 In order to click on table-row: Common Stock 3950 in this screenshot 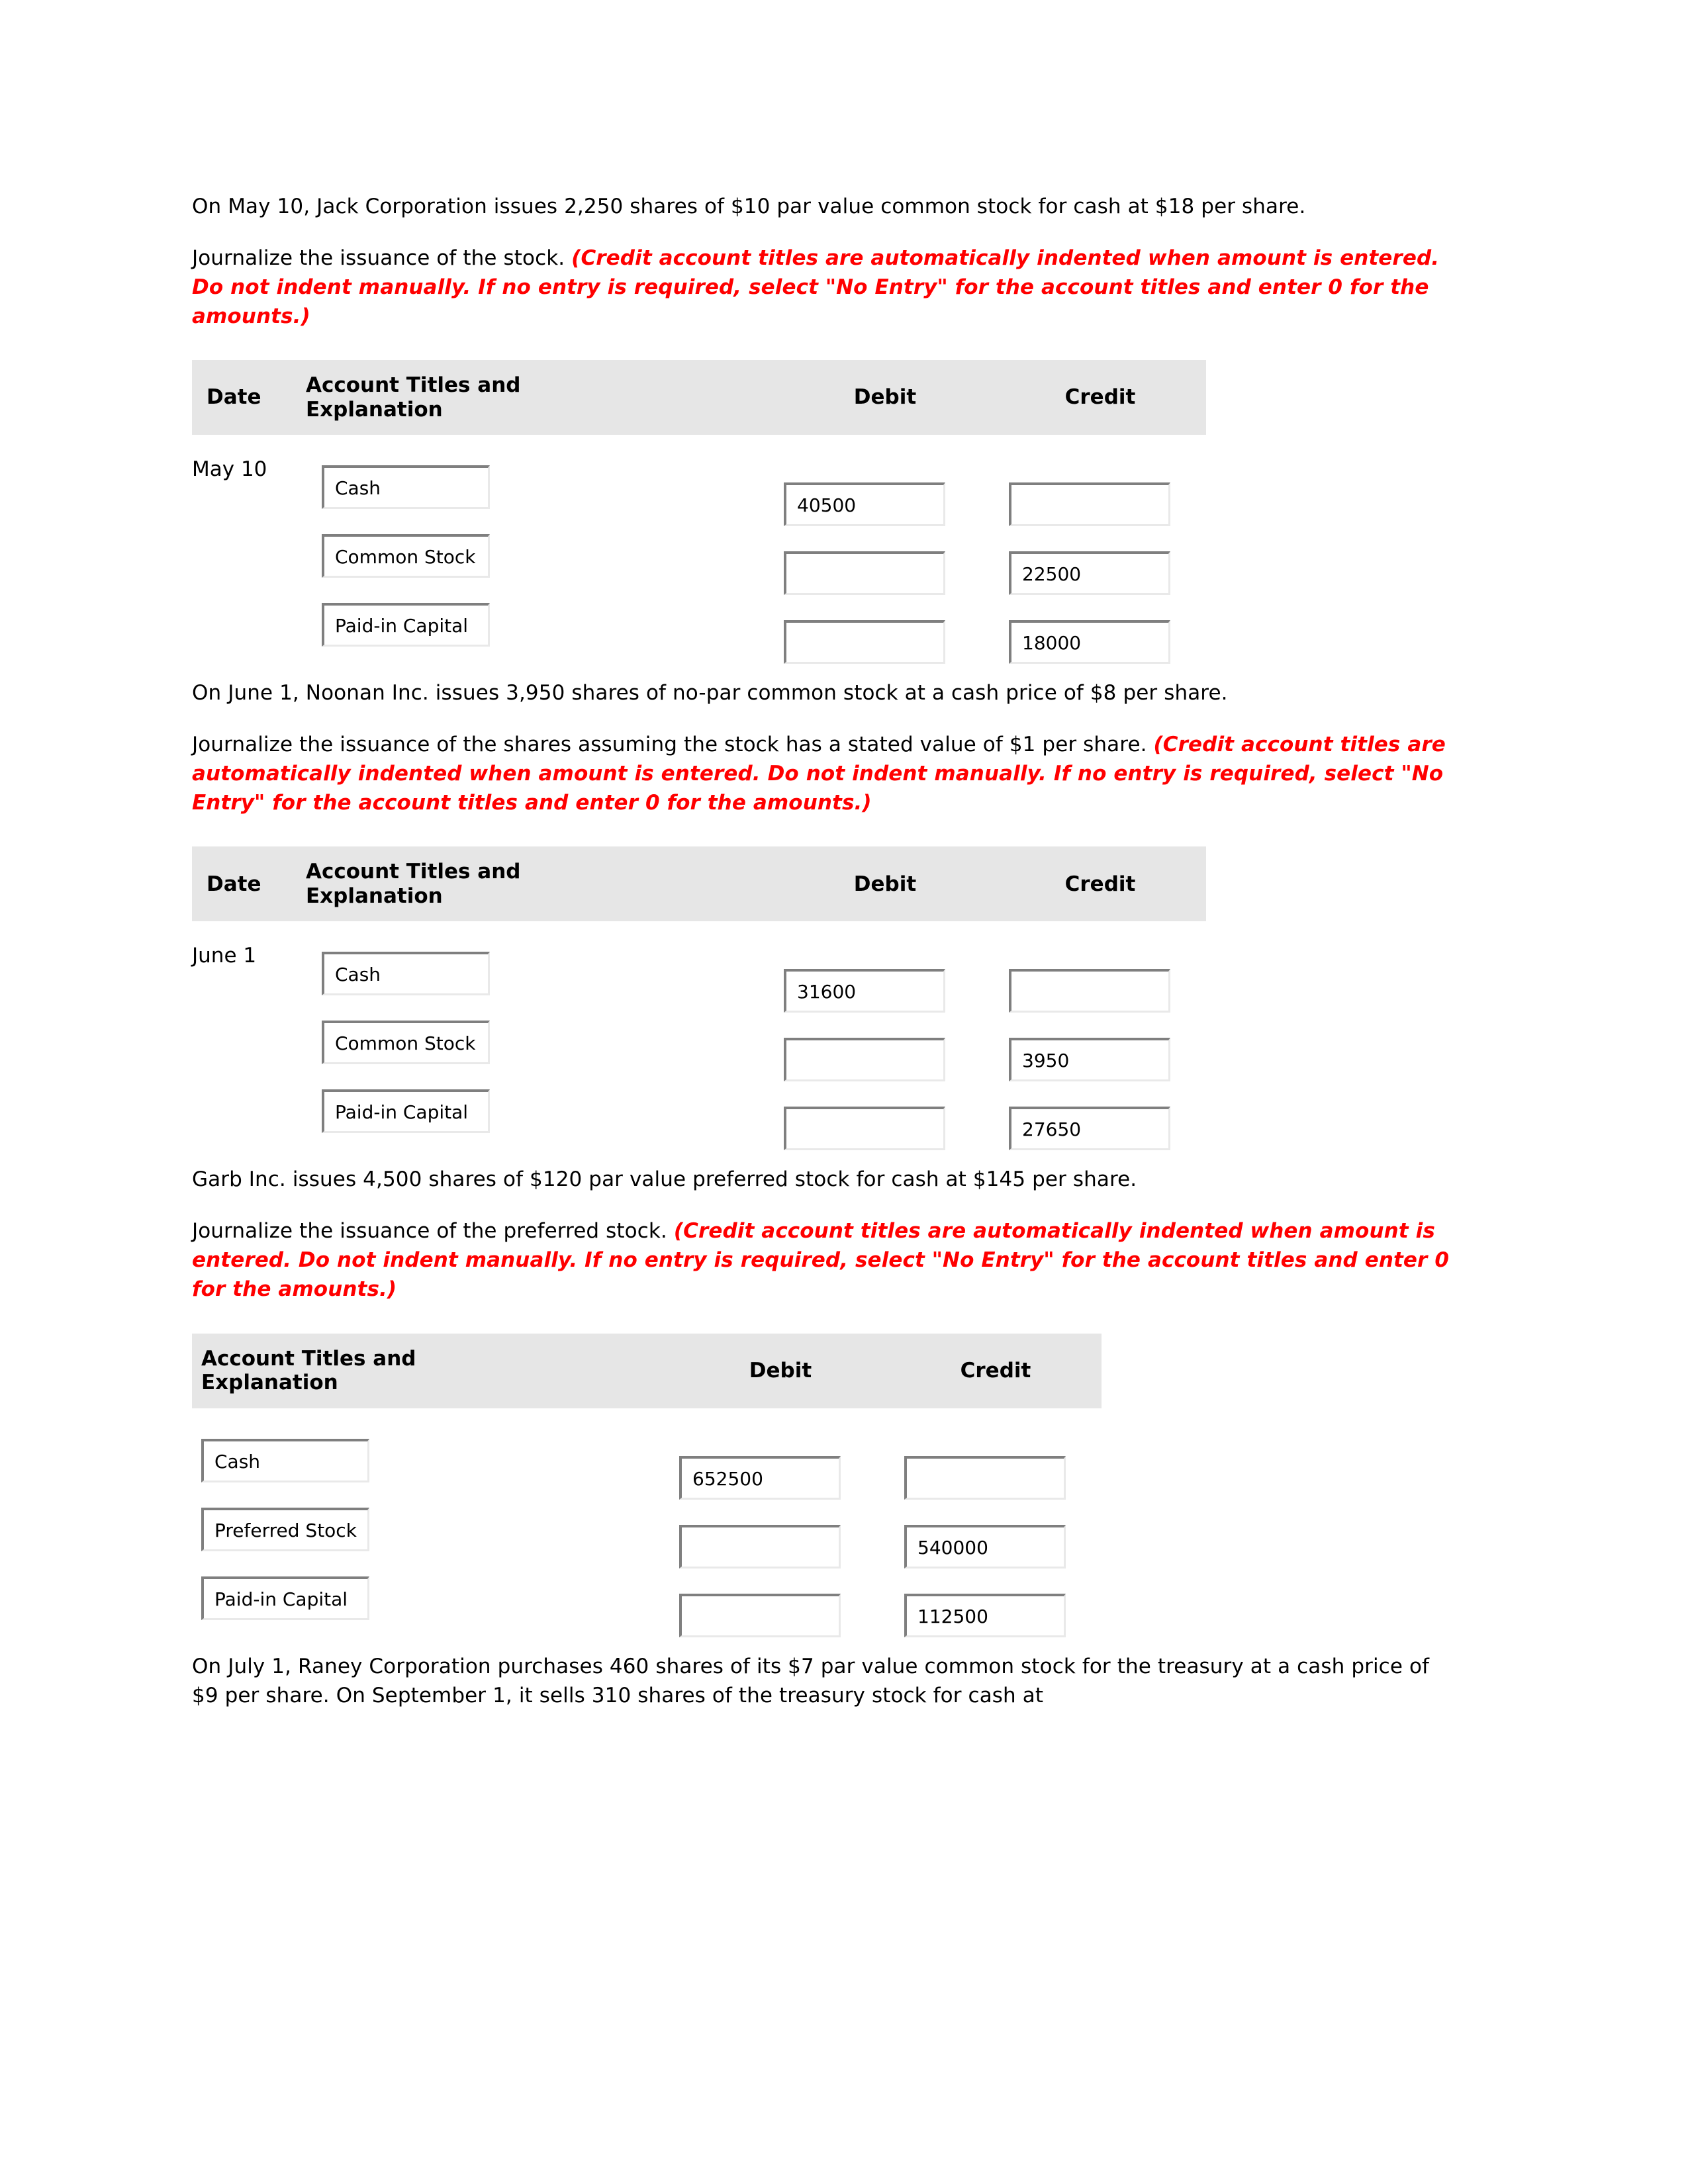, I will do `click(699, 1047)`.